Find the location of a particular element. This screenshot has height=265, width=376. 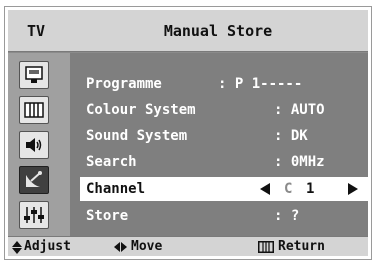

row-label: Programme is located at coordinates (124, 84).